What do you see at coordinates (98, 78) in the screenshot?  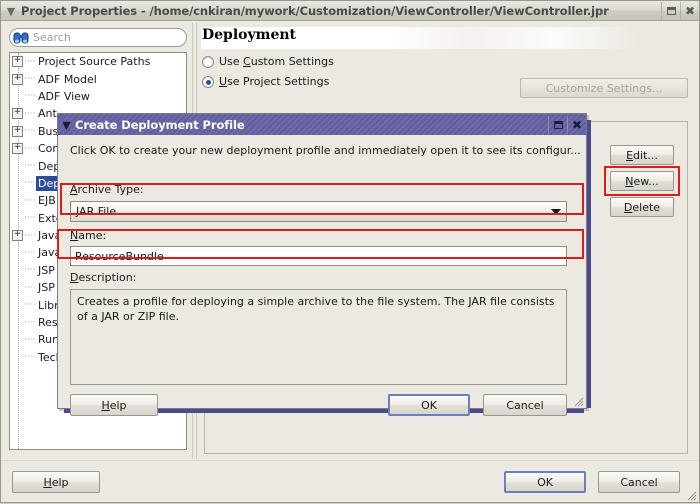 I see `sidebar-item-adf-model: ····ADF Model` at bounding box center [98, 78].